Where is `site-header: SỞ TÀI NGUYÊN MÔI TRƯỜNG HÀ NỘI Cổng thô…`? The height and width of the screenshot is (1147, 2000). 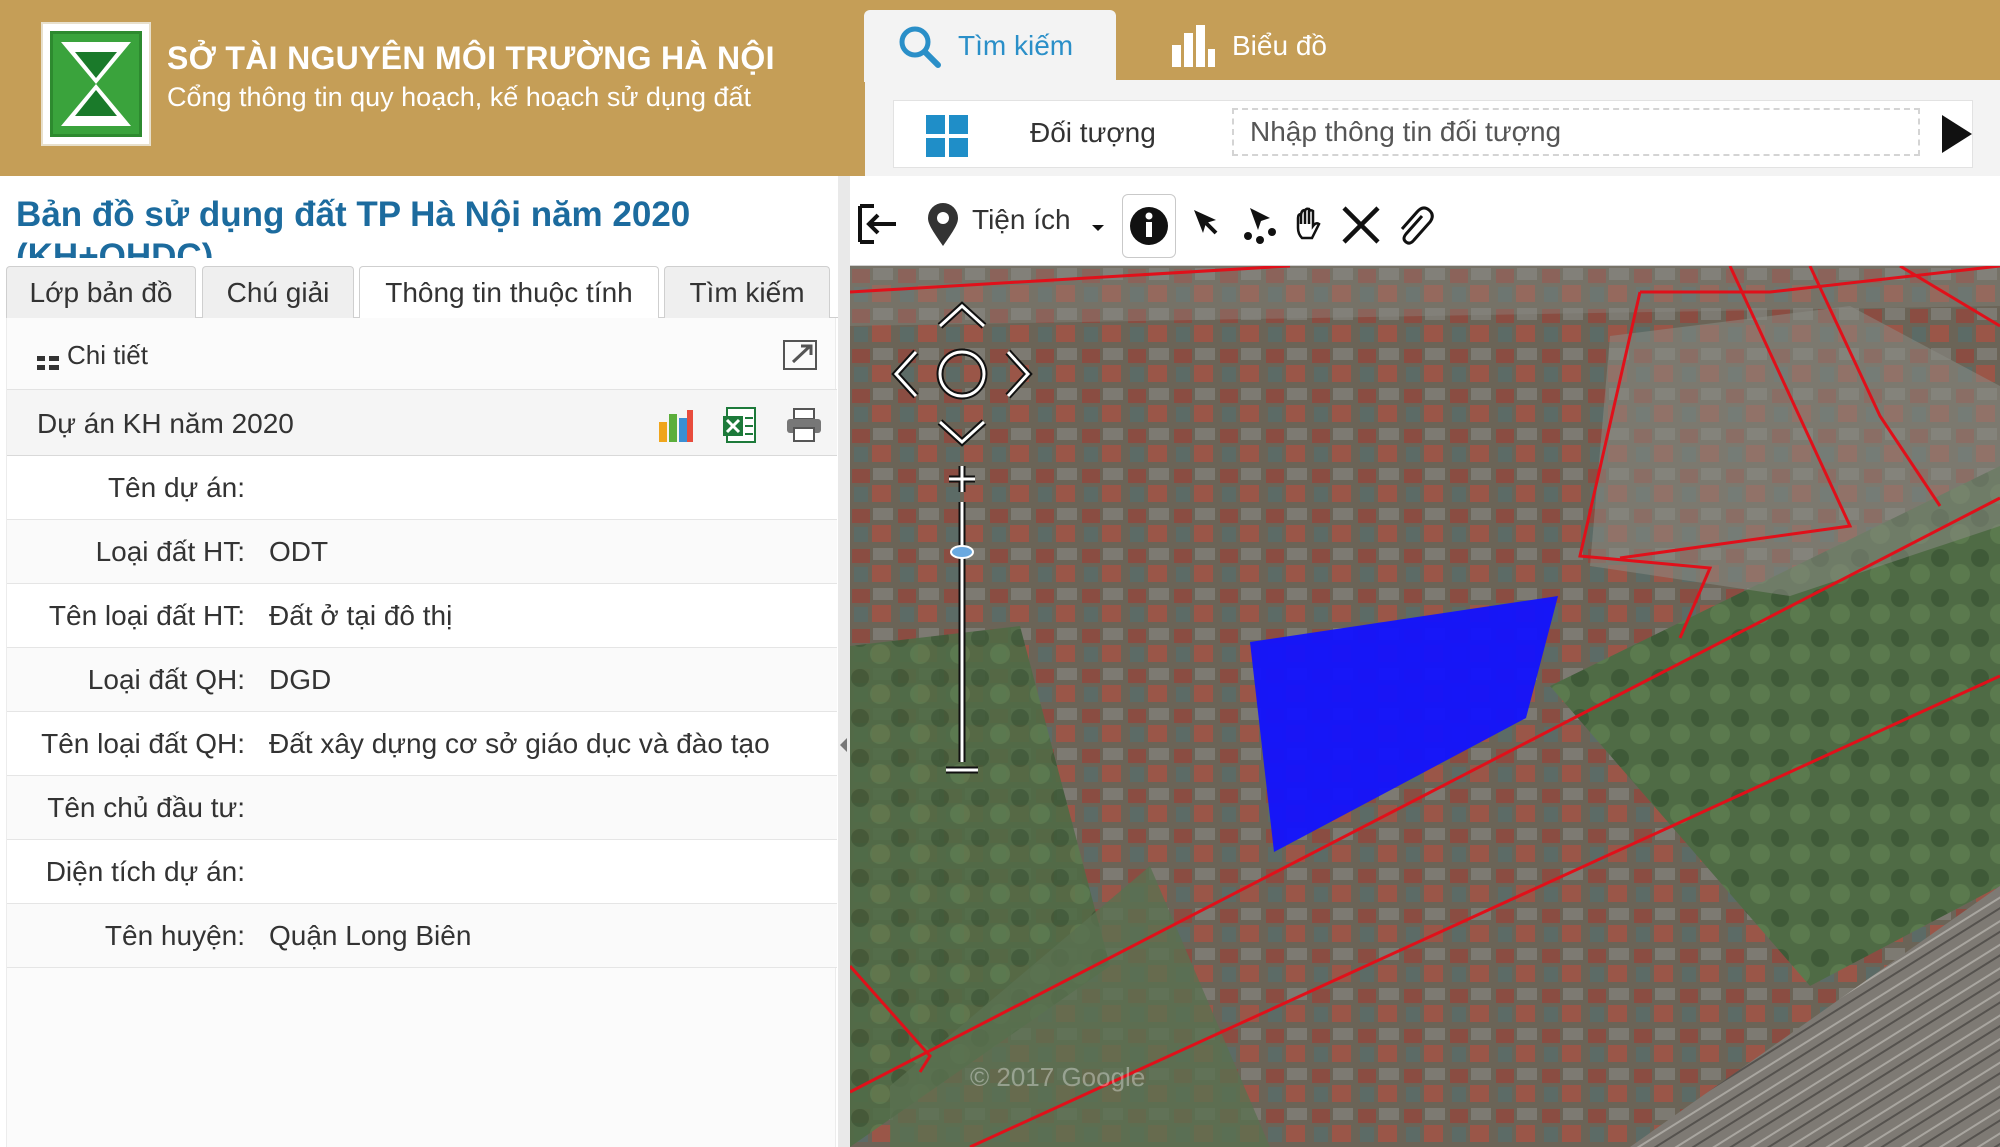
site-header: SỞ TÀI NGUYÊN MÔI TRƯỜNG HÀ NỘI Cổng thô… is located at coordinates (432, 88).